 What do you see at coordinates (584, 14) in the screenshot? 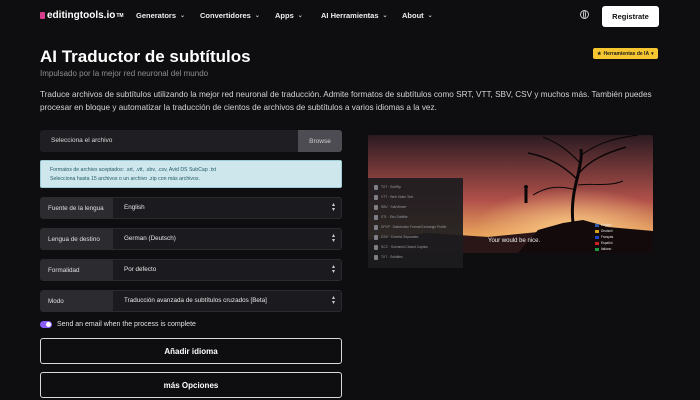
I see `globe-icon` at bounding box center [584, 14].